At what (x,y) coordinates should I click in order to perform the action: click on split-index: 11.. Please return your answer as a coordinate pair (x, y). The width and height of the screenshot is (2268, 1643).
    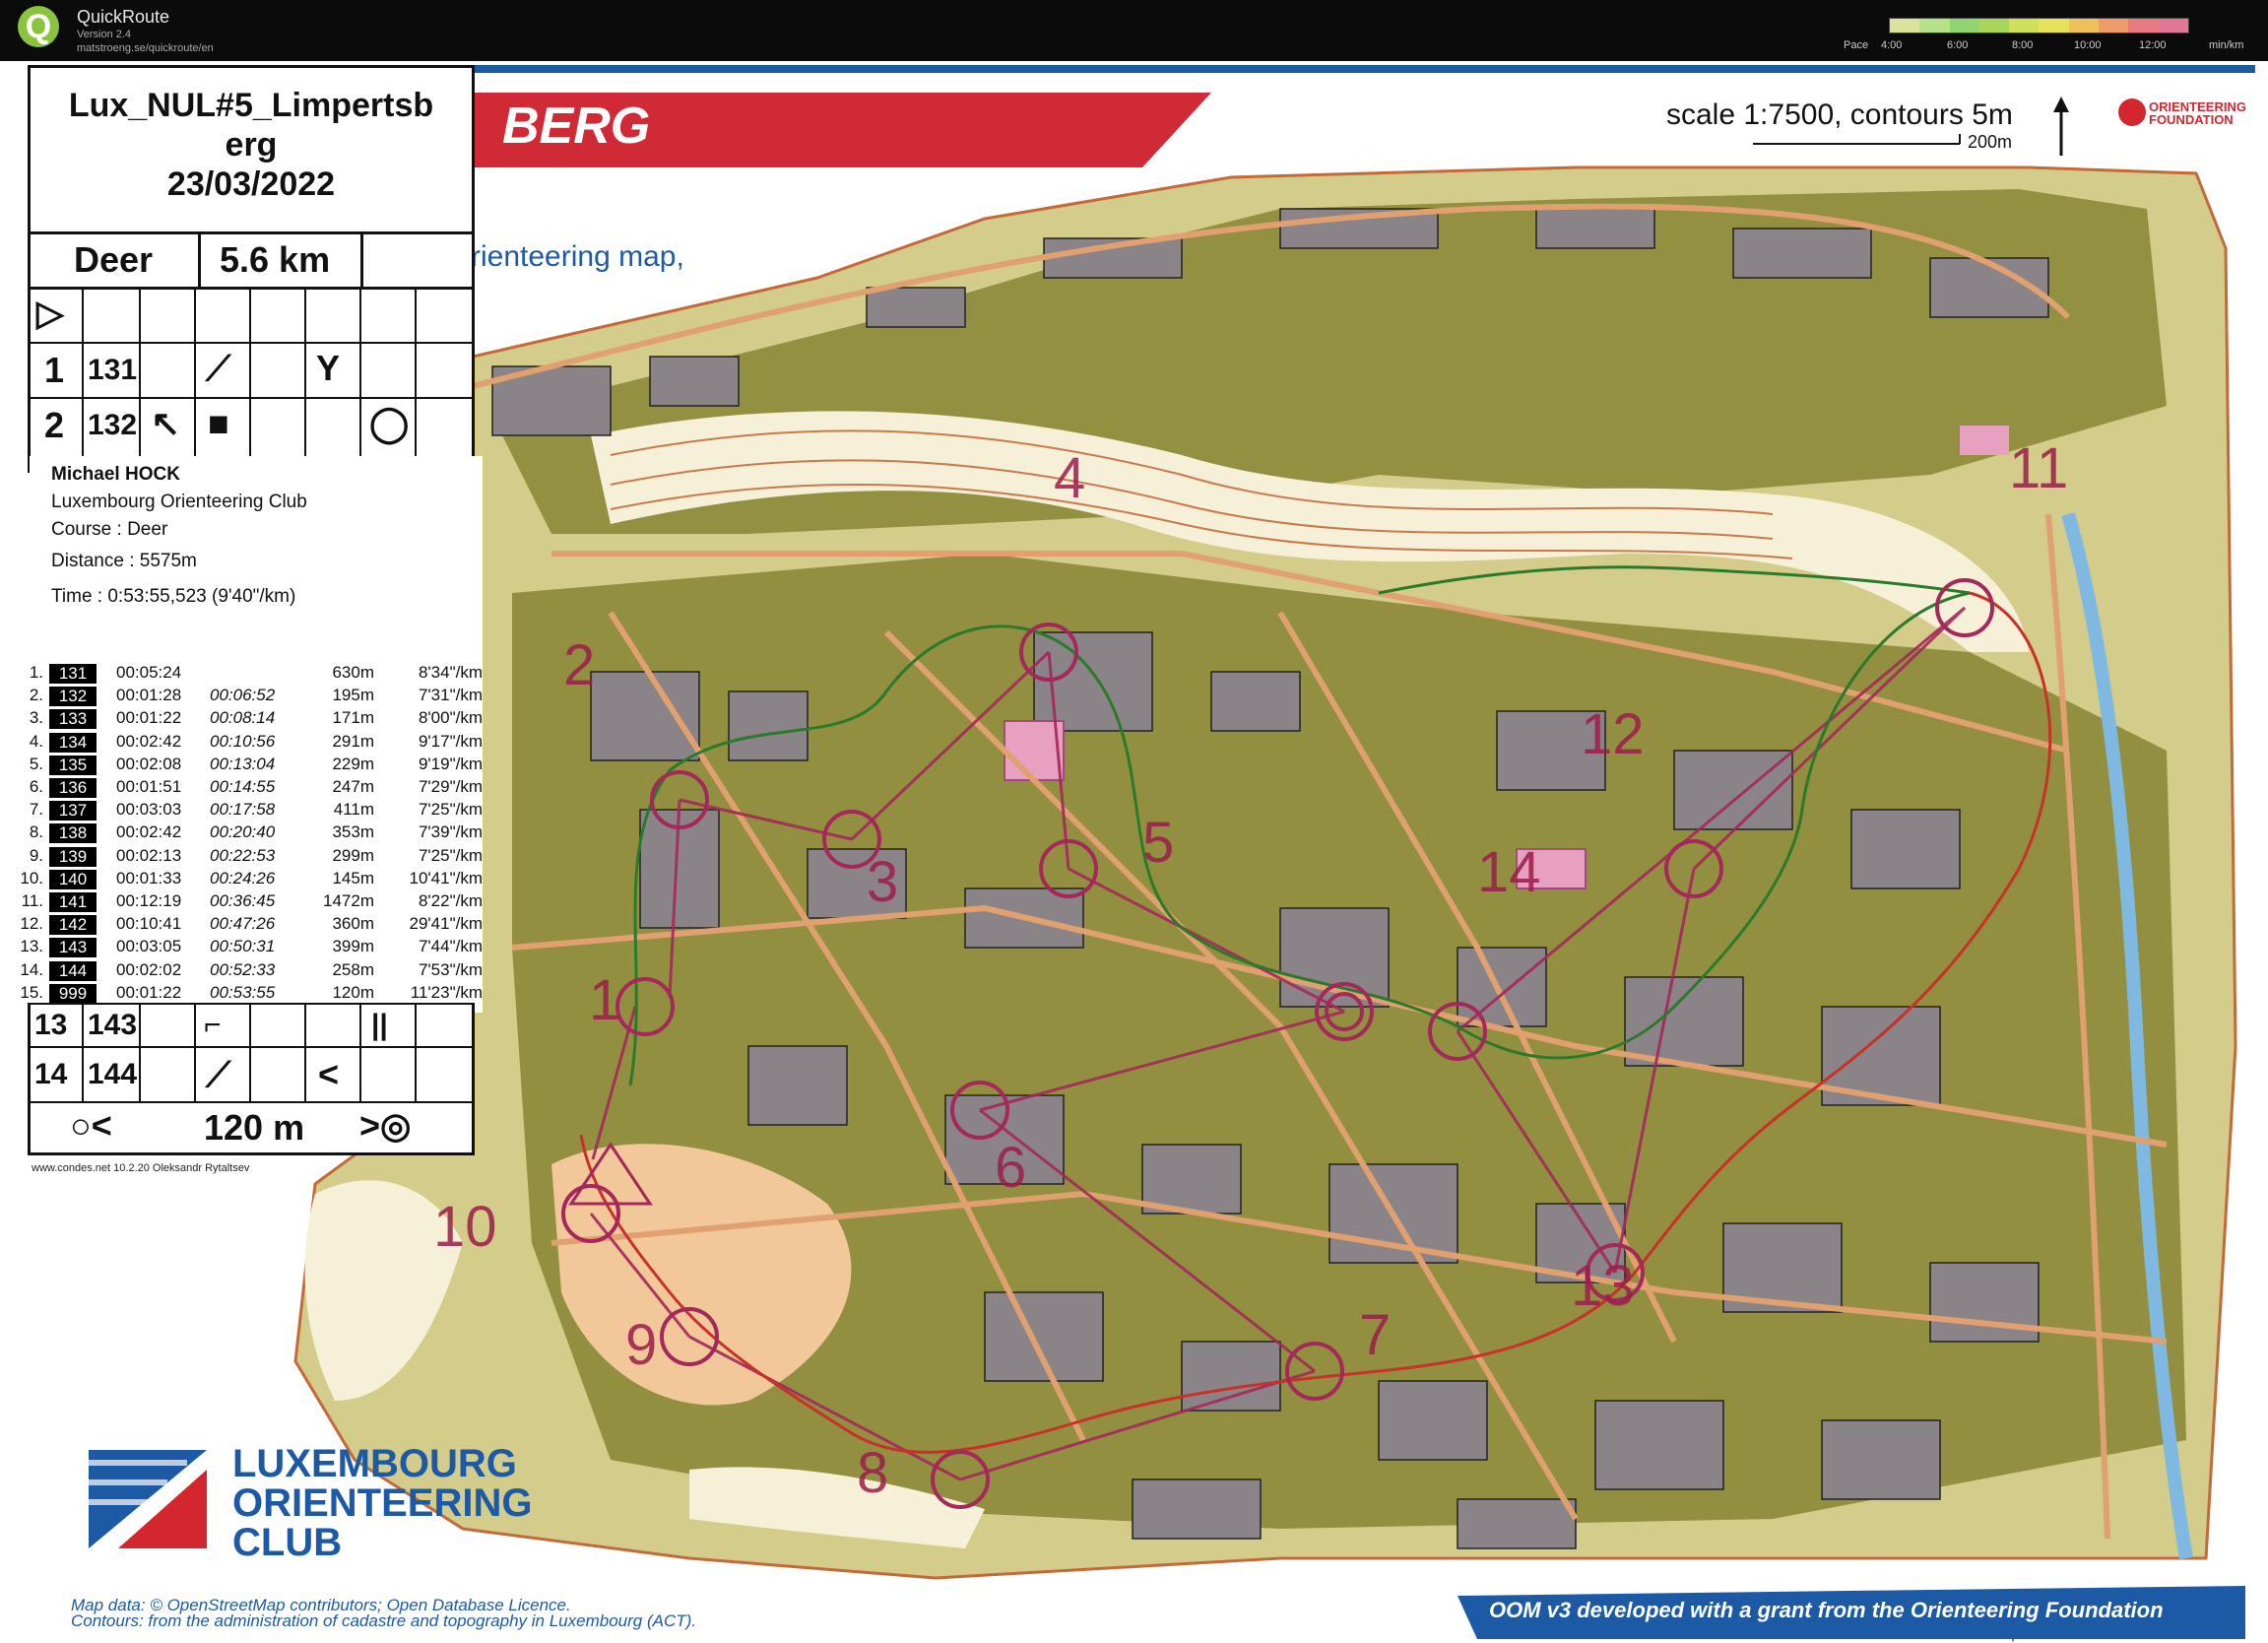
    Looking at the image, I should click on (32, 900).